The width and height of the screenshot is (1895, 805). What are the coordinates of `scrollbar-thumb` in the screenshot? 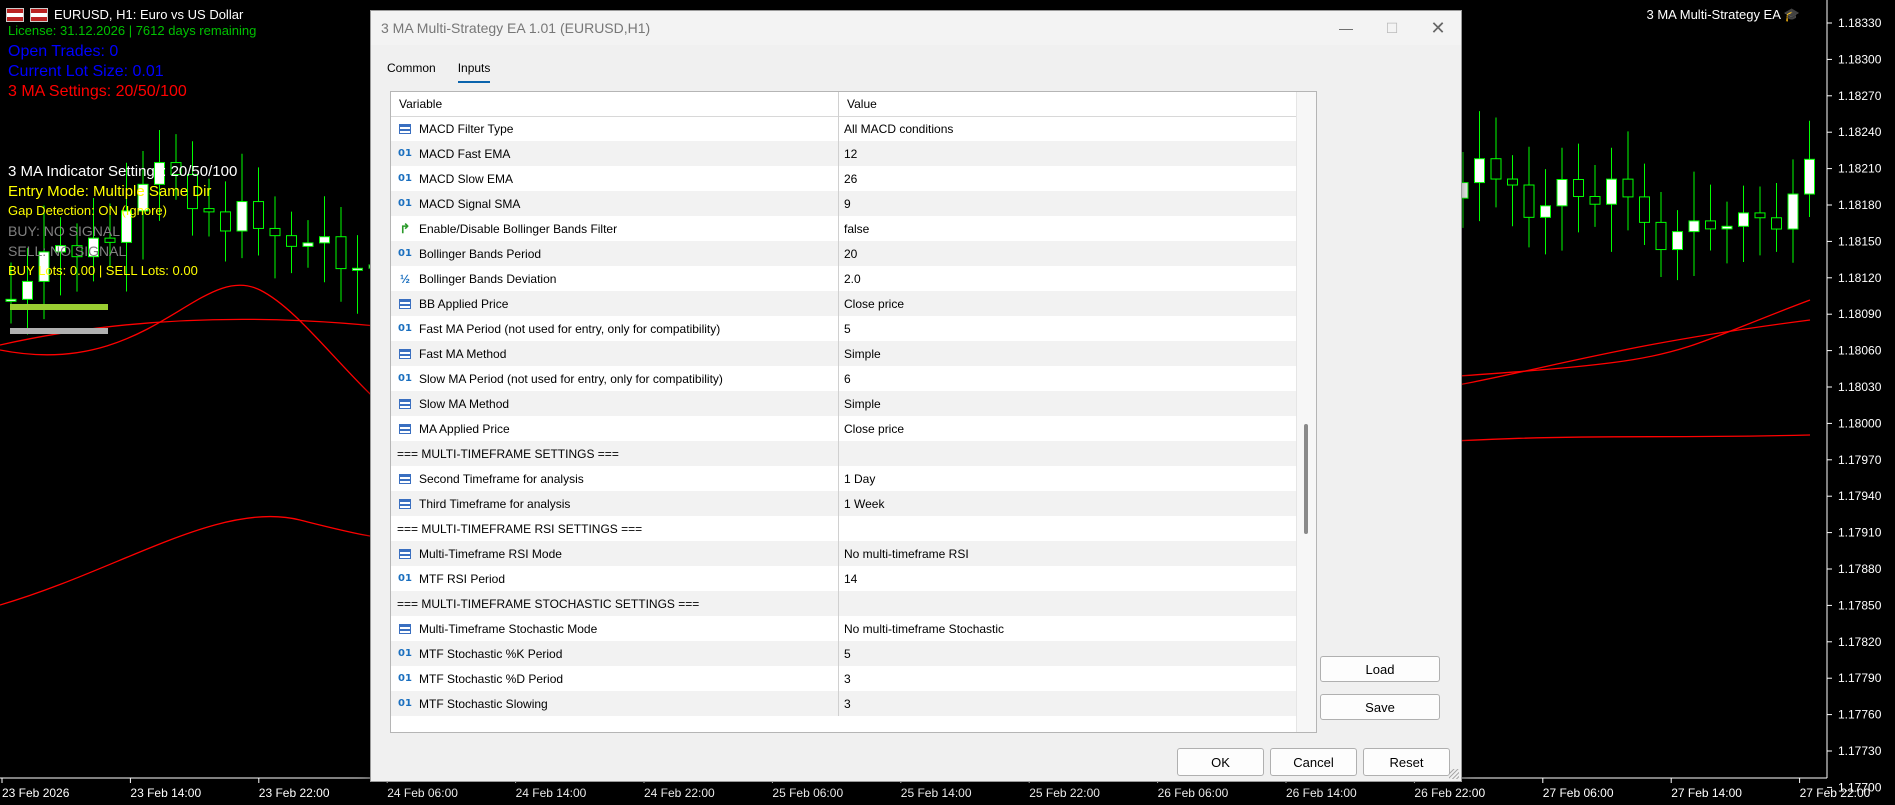 It's located at (1306, 479).